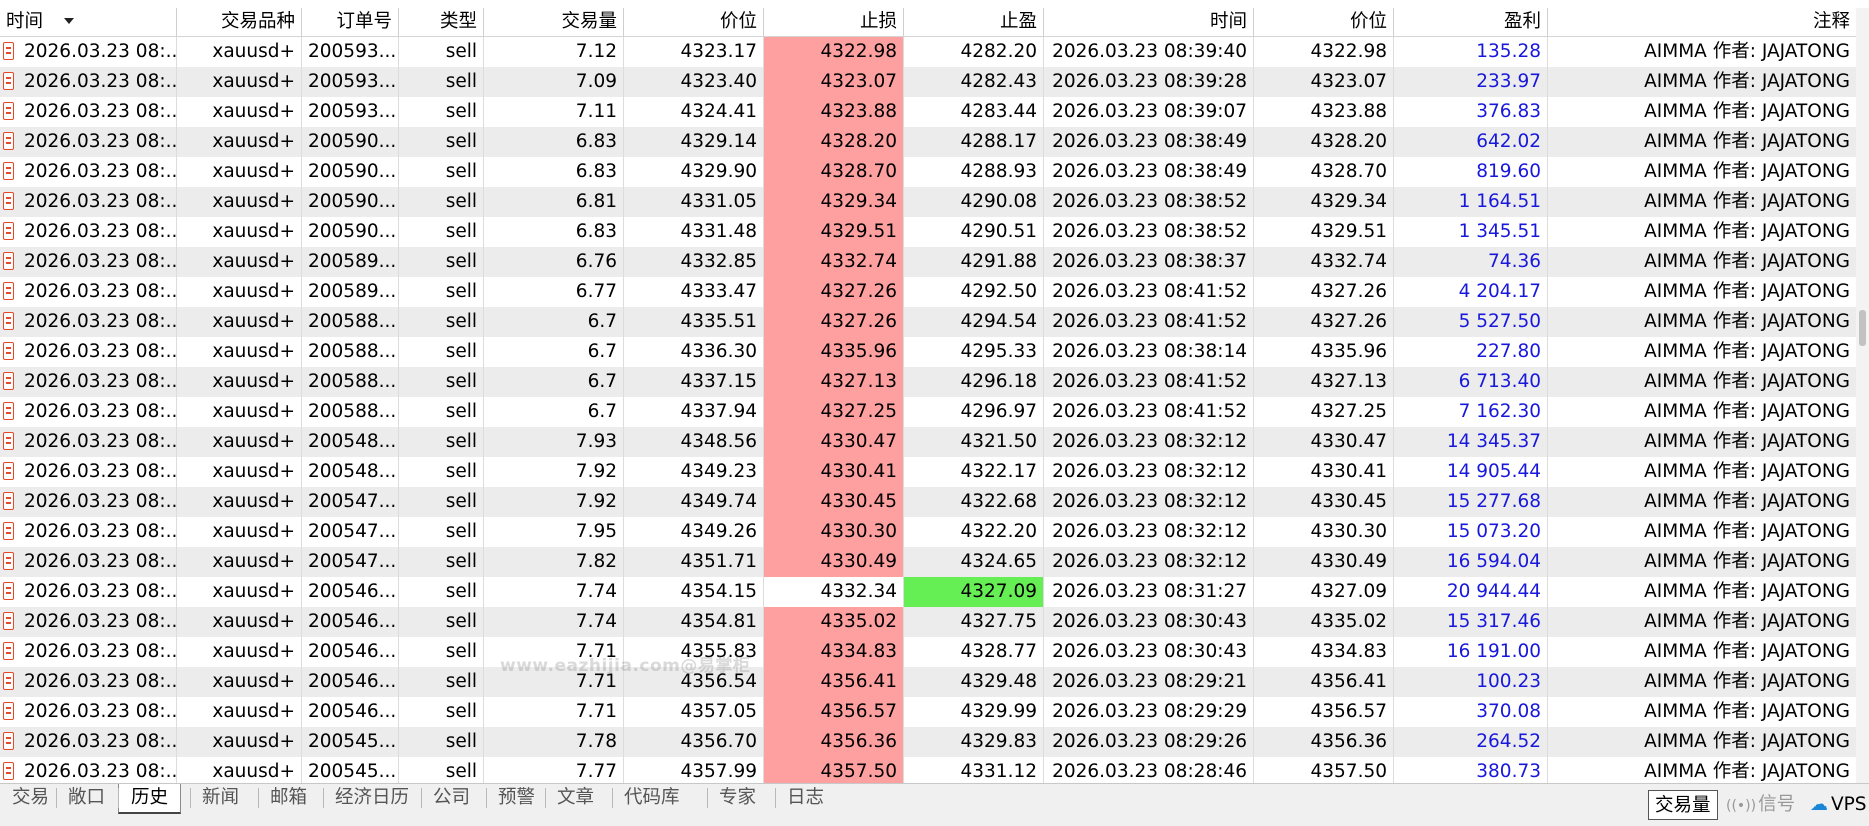  I want to click on close-price-cell: 4328.20, so click(1324, 142).